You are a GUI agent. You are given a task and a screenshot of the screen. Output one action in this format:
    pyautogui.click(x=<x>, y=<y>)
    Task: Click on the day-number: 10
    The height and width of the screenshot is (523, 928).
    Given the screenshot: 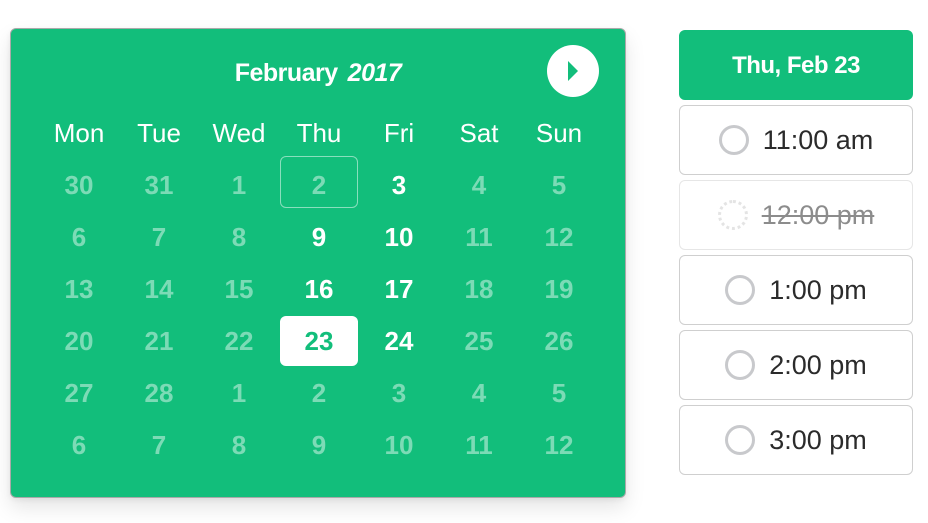 What is the action you would take?
    pyautogui.click(x=399, y=445)
    